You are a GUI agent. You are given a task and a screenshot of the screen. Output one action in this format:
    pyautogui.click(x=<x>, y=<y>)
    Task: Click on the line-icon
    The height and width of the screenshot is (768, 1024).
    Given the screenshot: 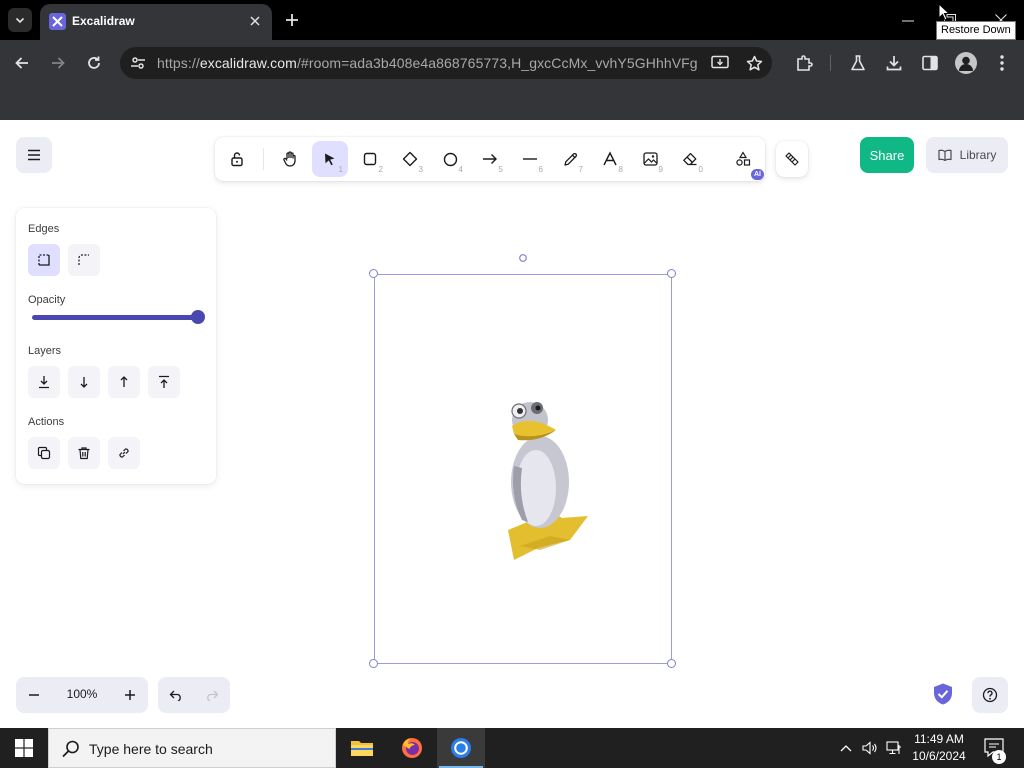 What is the action you would take?
    pyautogui.click(x=530, y=159)
    